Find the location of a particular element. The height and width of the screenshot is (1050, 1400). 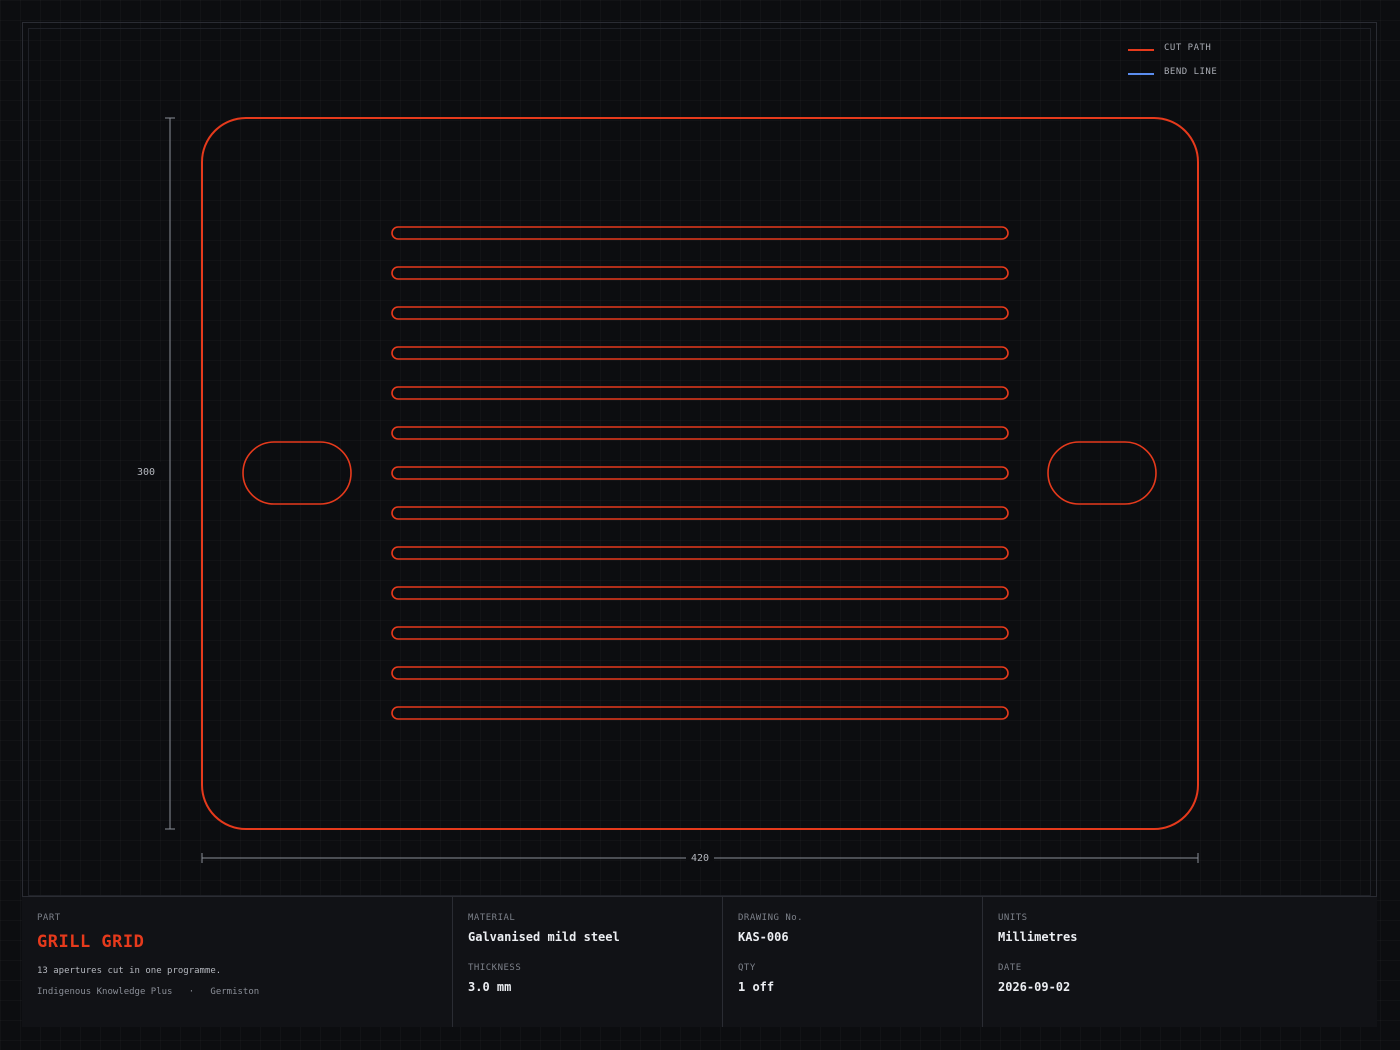

qty-label: QTY is located at coordinates (747, 968).